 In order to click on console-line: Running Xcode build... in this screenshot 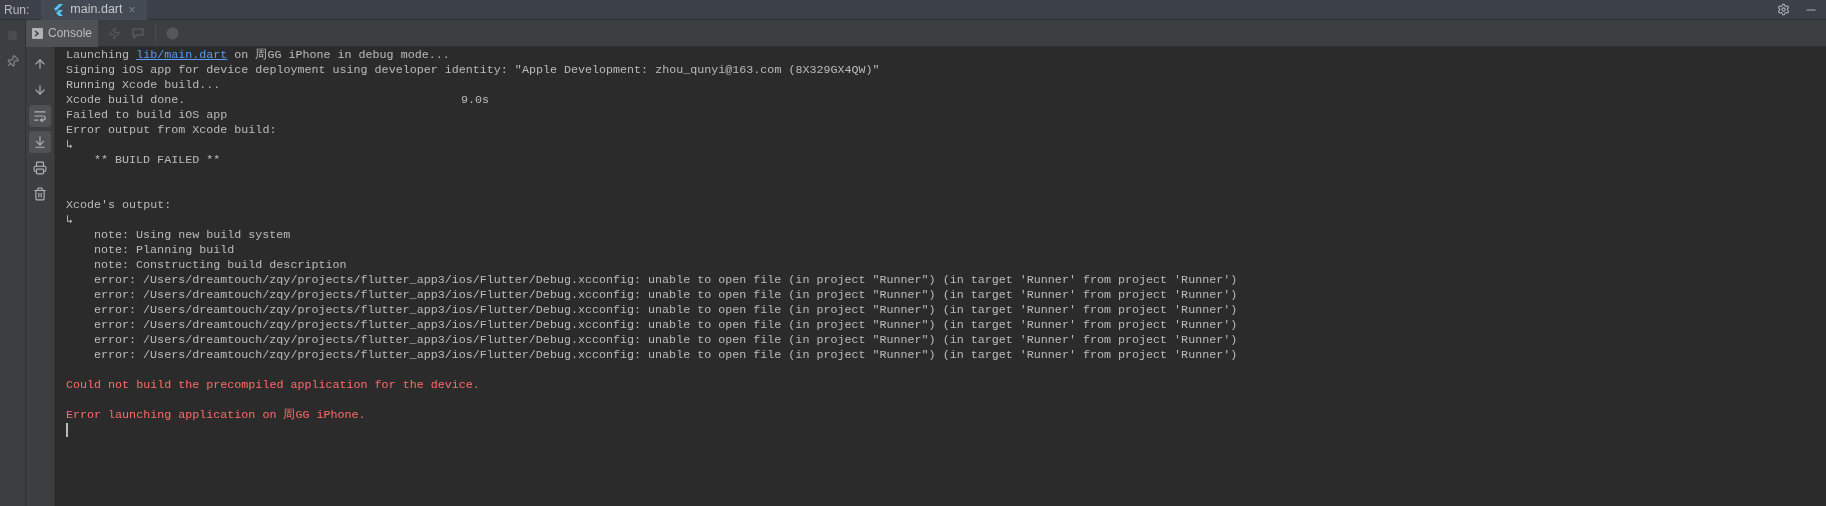, I will do `click(143, 85)`.